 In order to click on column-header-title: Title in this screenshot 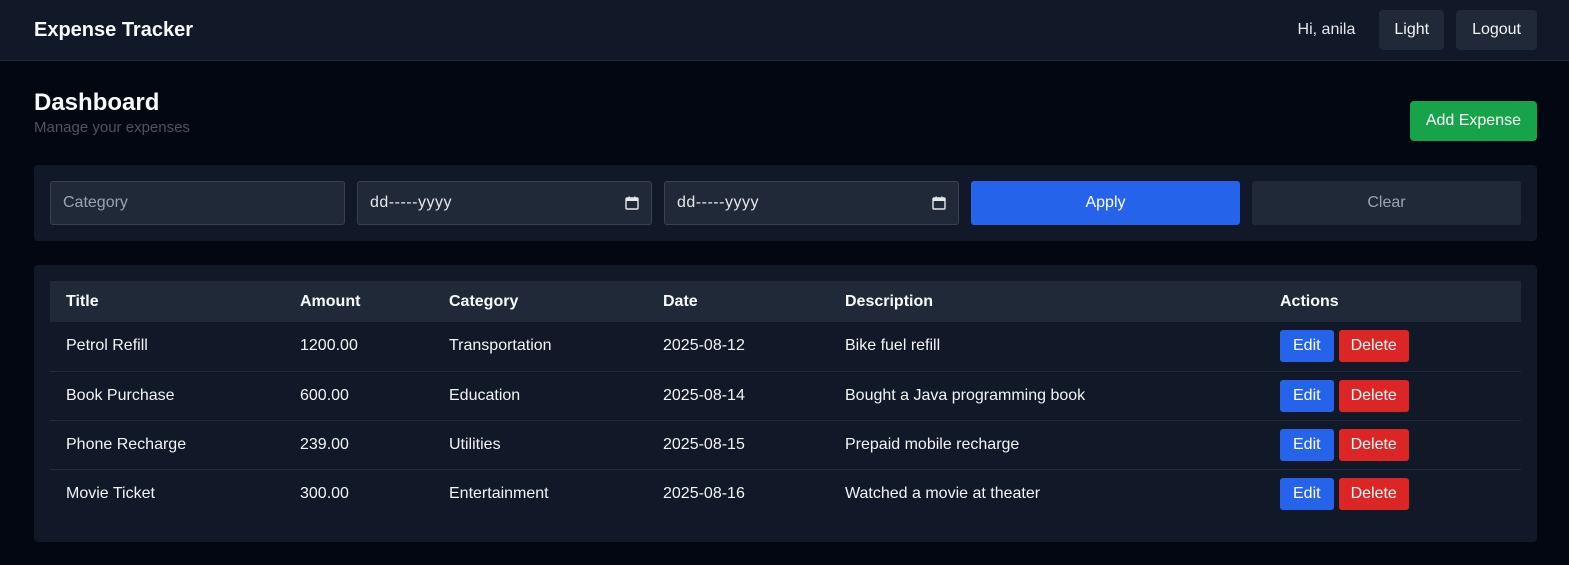, I will do `click(82, 301)`.